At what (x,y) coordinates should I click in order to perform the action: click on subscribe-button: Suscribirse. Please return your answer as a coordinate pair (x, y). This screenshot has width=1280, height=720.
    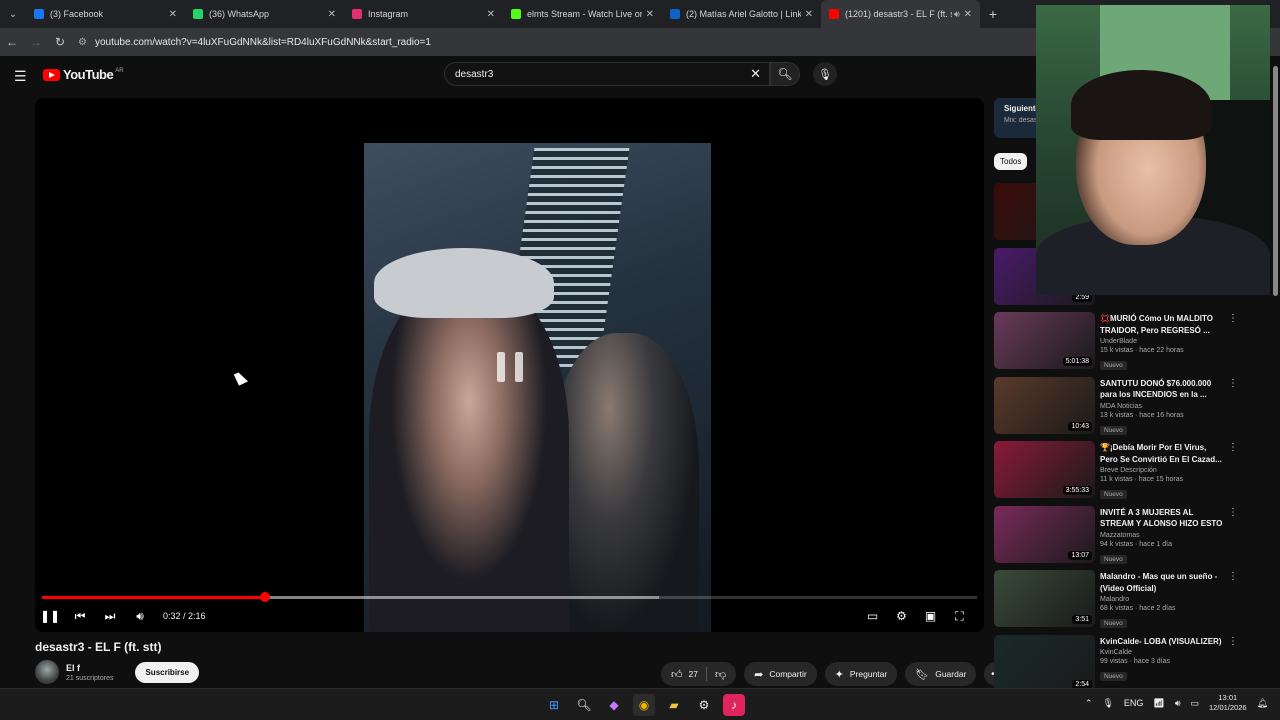
    Looking at the image, I should click on (167, 672).